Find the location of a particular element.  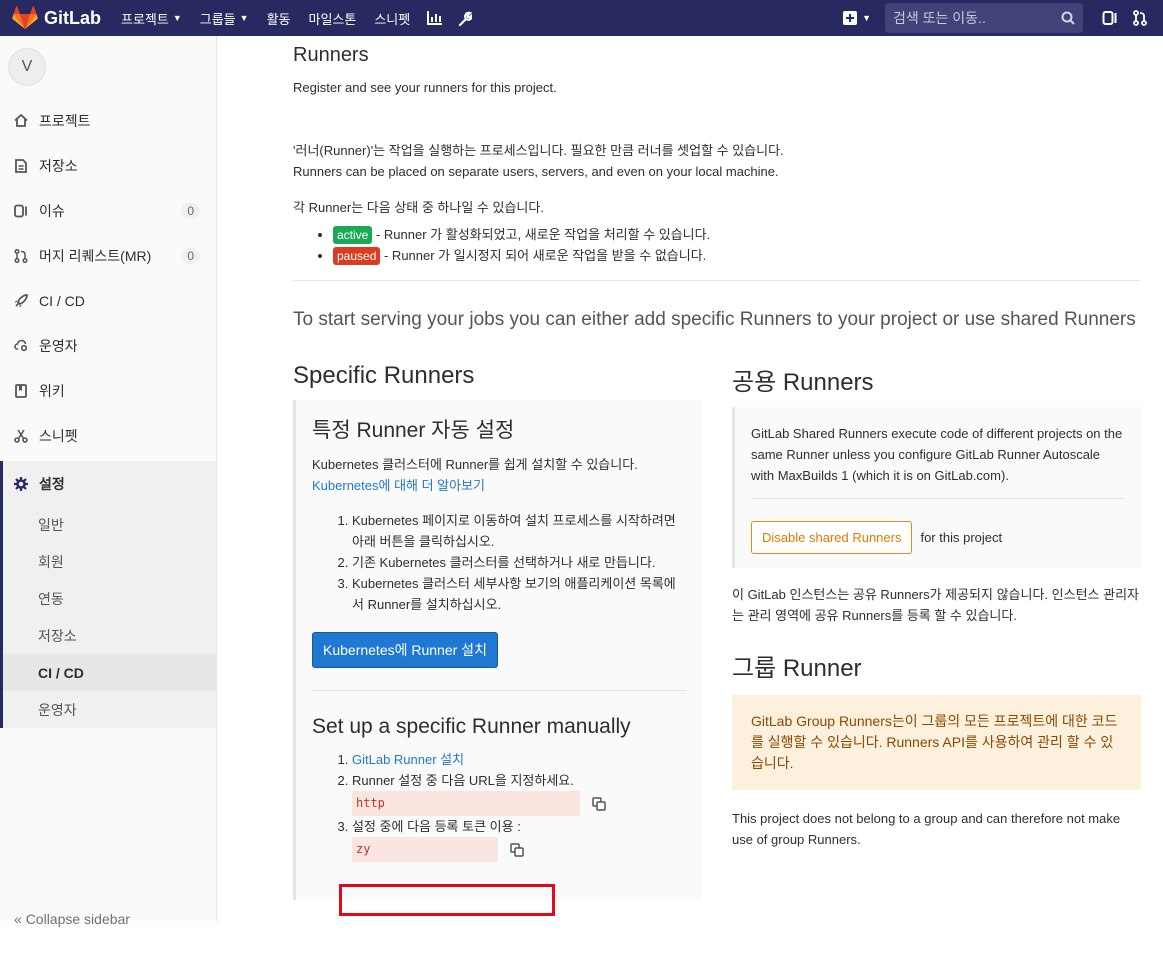

sidebar-subitem-members: 회원 is located at coordinates (109, 561).